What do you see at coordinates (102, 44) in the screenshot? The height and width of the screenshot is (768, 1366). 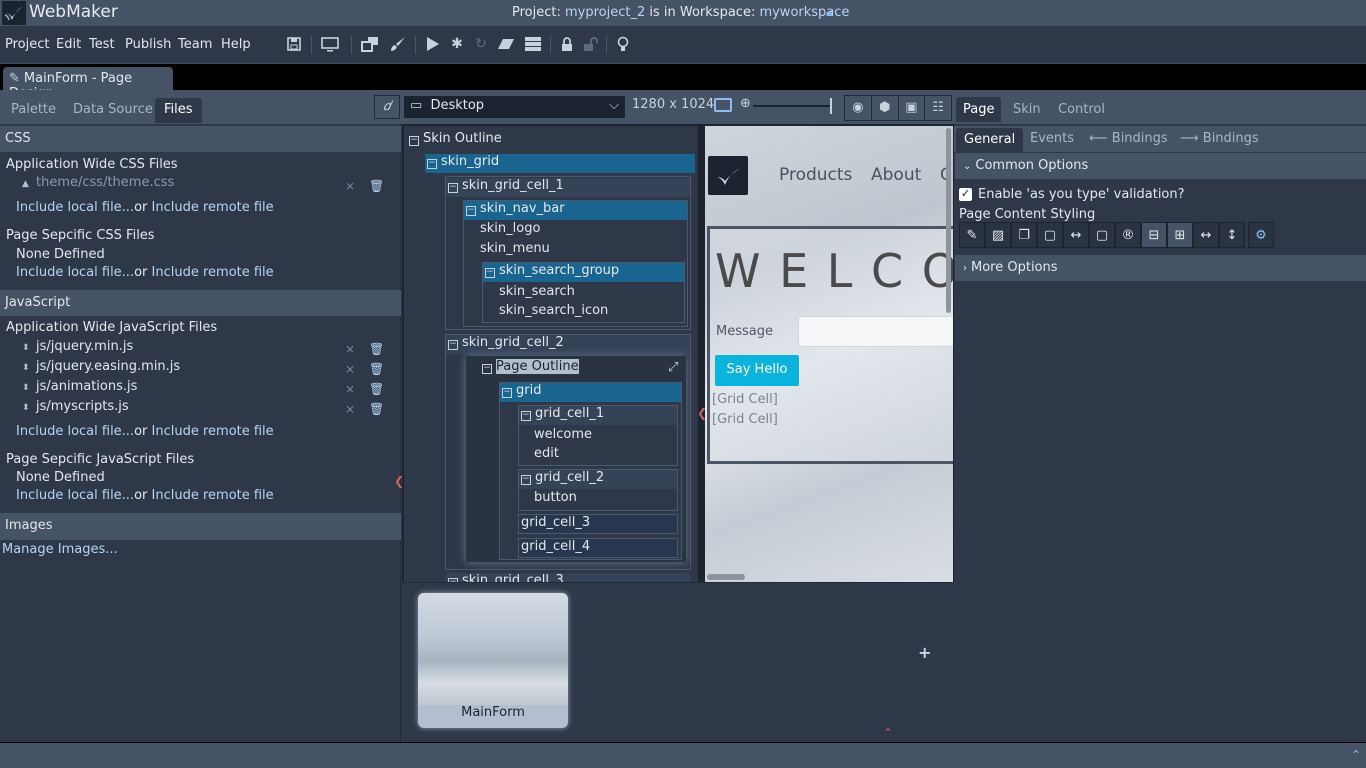 I see `menu-test: Test` at bounding box center [102, 44].